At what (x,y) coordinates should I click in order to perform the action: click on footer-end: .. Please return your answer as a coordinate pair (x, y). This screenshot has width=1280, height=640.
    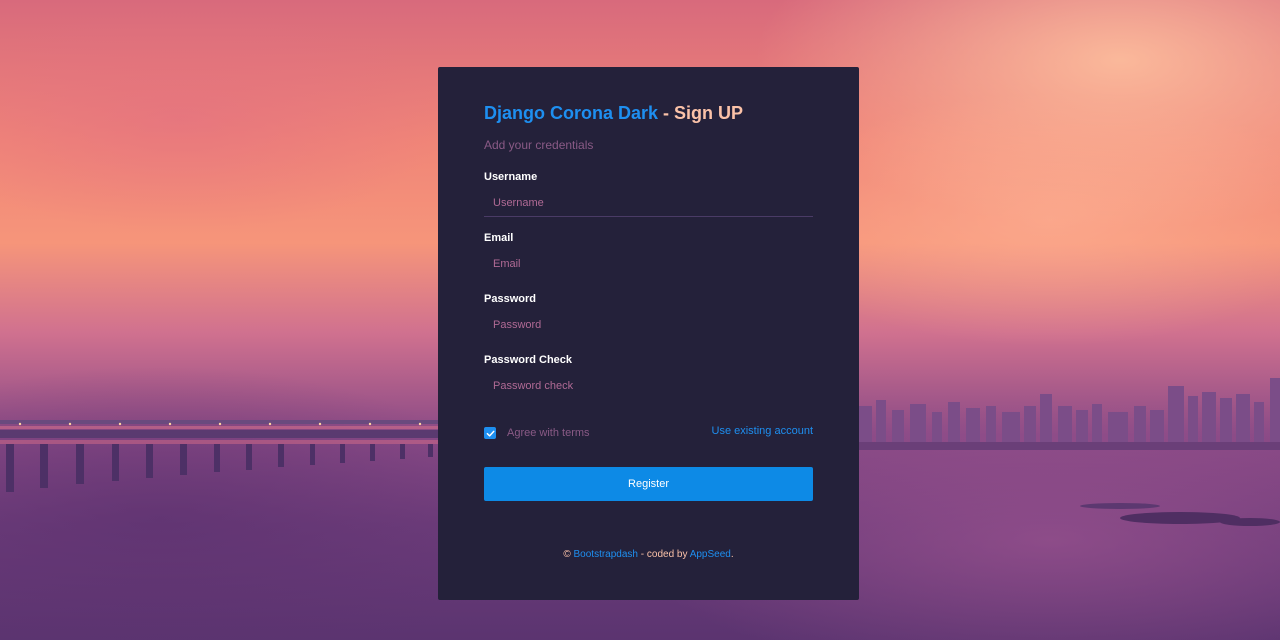
    Looking at the image, I should click on (732, 554).